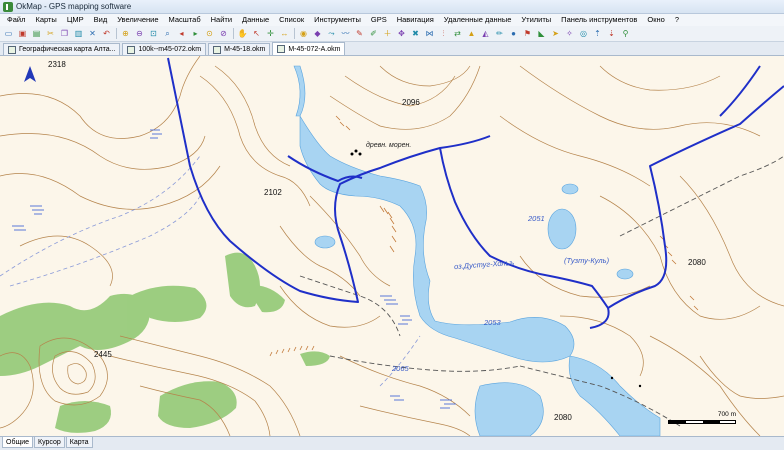 This screenshot has height=450, width=784. What do you see at coordinates (411, 102) in the screenshot?
I see `elevation-label: 2096` at bounding box center [411, 102].